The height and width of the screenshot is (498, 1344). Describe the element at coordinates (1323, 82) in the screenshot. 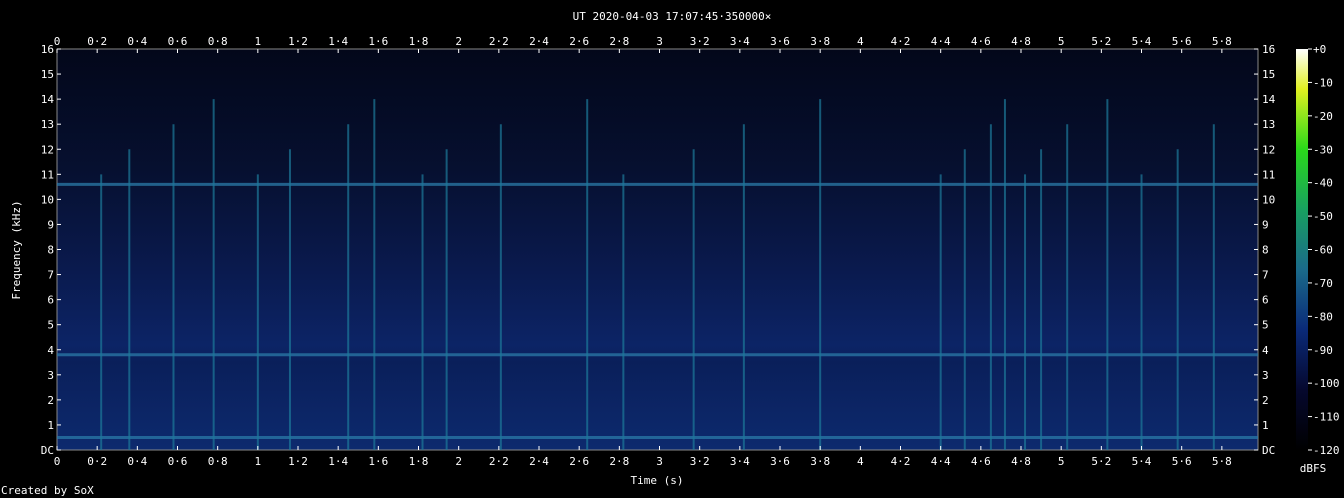

I see `colorbar-tick-label: -10` at that location.